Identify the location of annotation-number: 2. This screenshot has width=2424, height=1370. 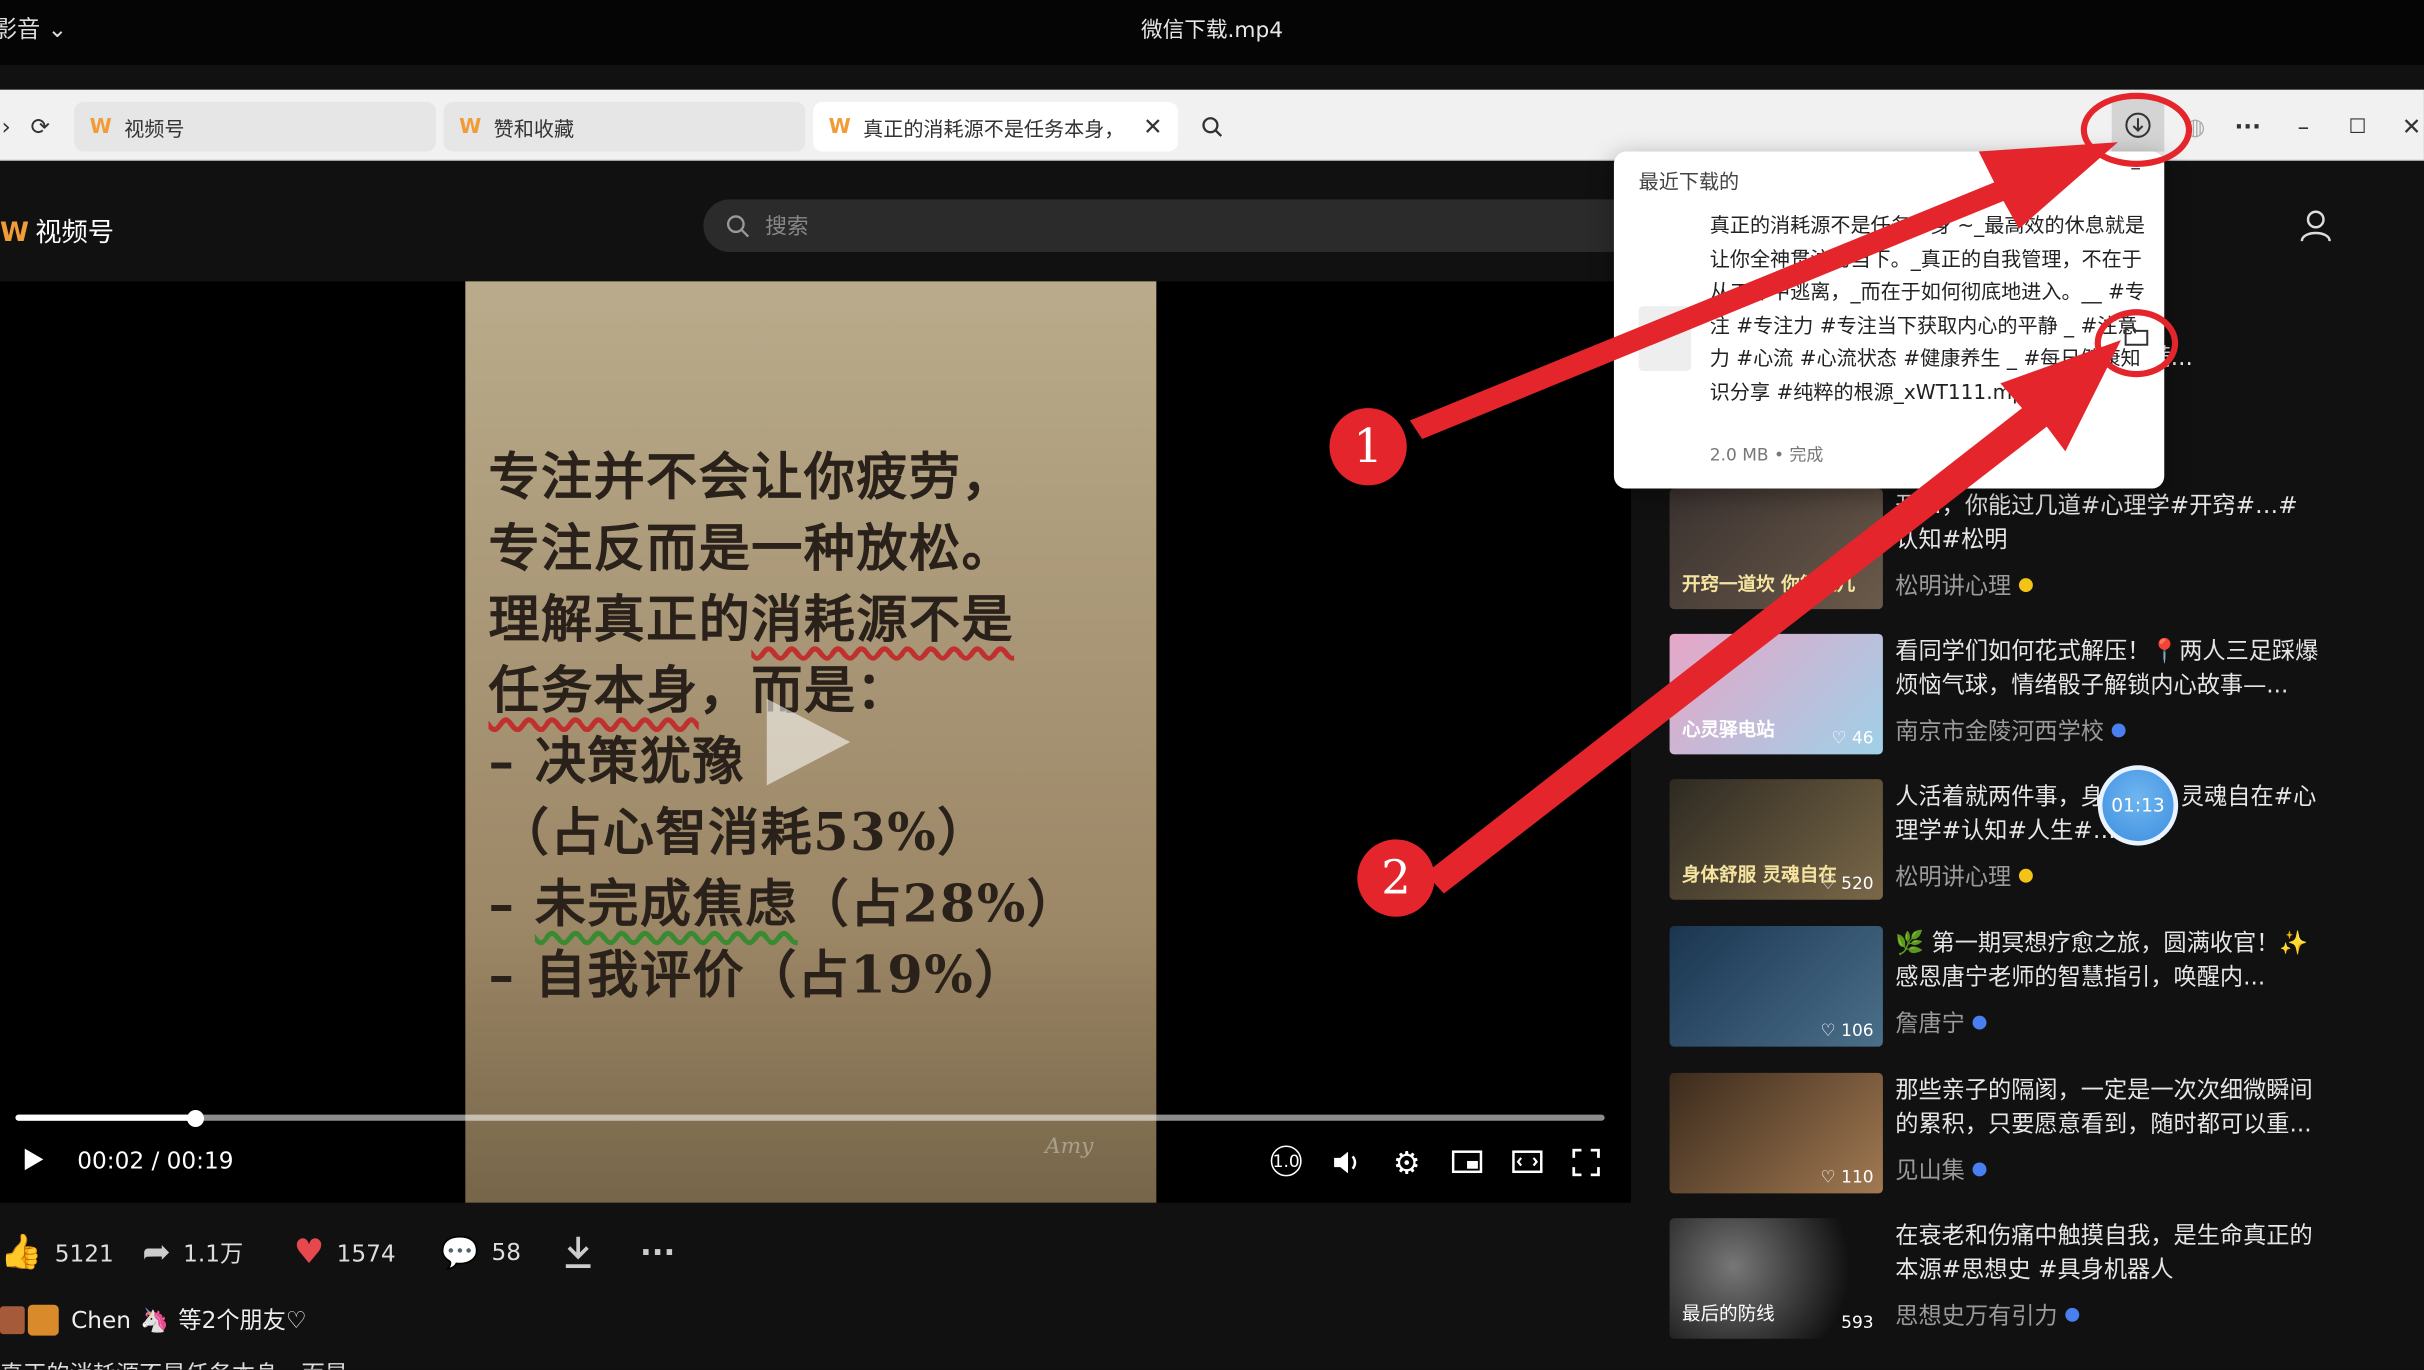
(1396, 878).